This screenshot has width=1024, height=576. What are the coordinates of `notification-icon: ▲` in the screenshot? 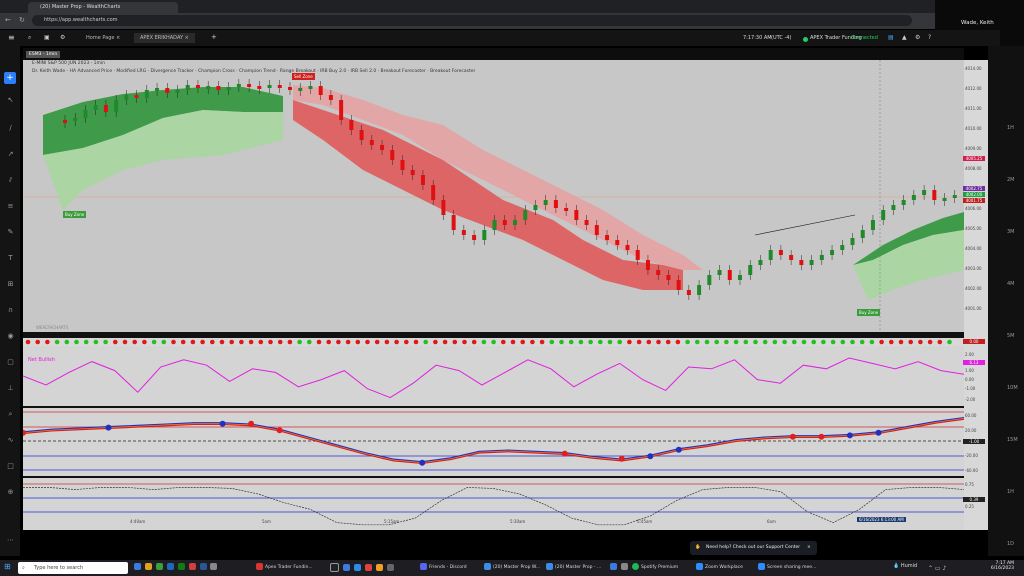 It's located at (904, 37).